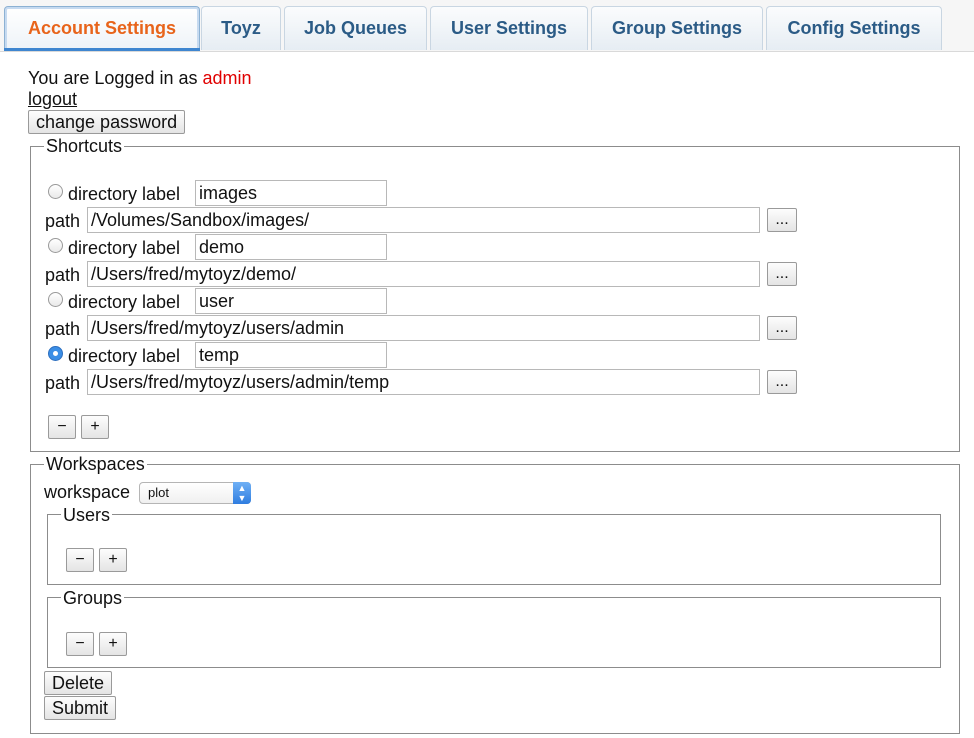  I want to click on add-shortcut-button: +, so click(95, 427).